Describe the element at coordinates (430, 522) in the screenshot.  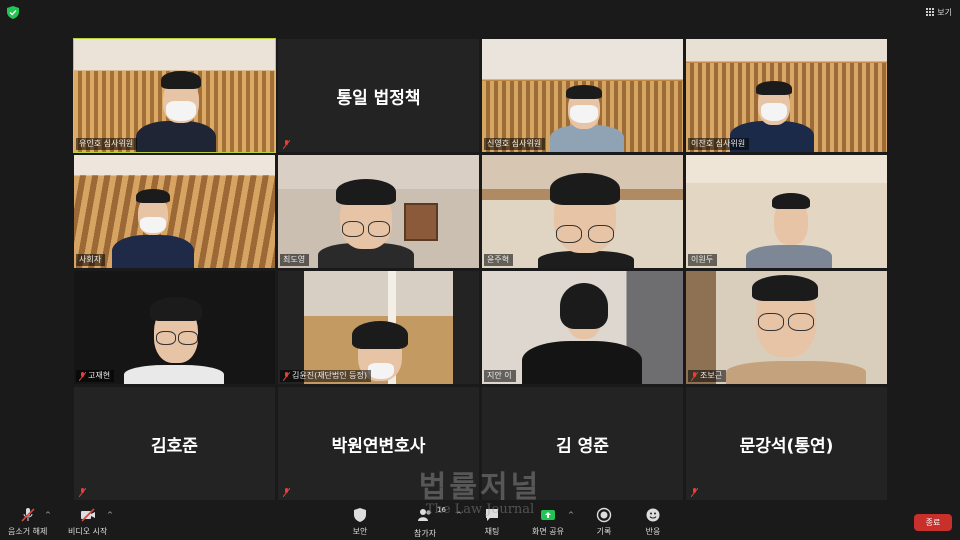
I see `participants-button: 16 참가자` at that location.